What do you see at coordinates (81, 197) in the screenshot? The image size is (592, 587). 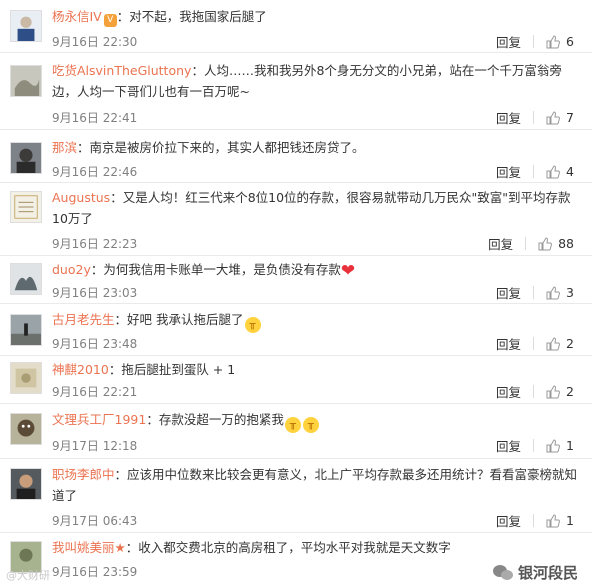 I see `username: Augustus` at bounding box center [81, 197].